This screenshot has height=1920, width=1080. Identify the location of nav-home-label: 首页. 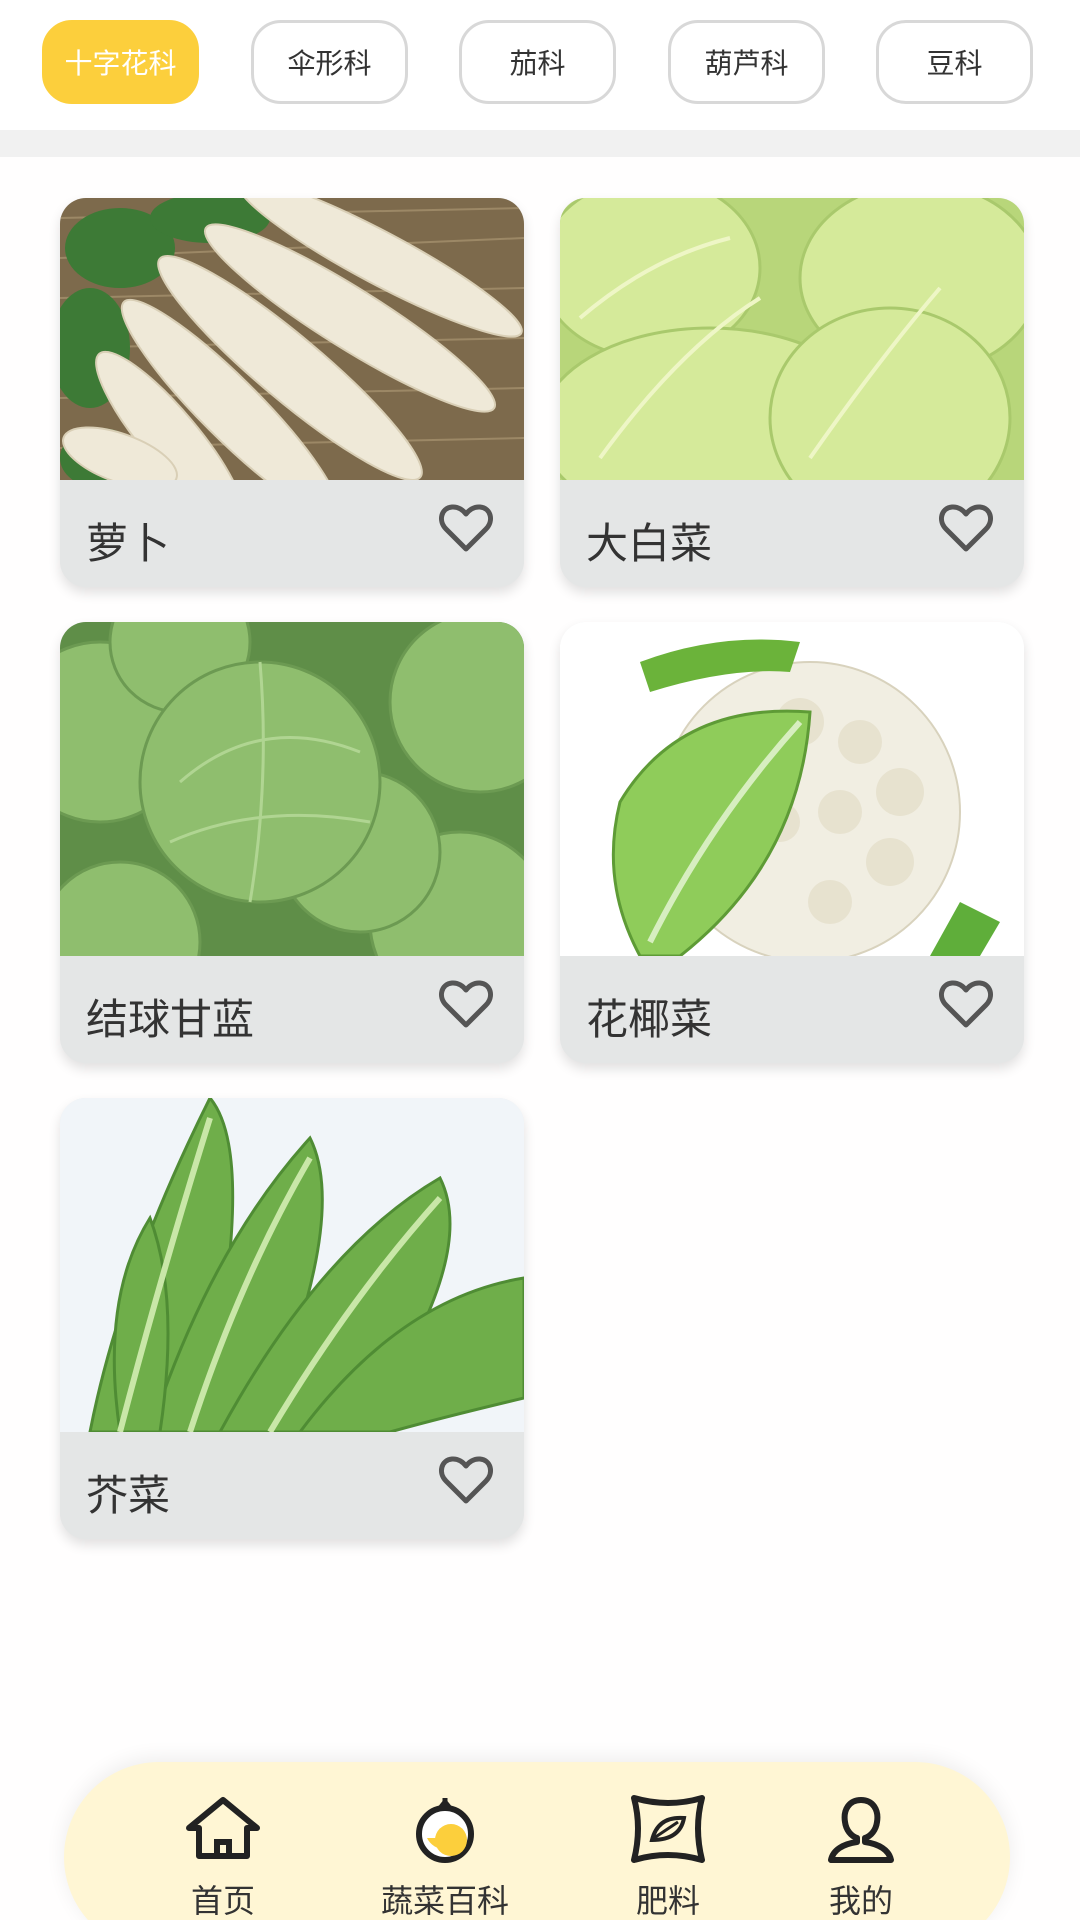
(222, 1901).